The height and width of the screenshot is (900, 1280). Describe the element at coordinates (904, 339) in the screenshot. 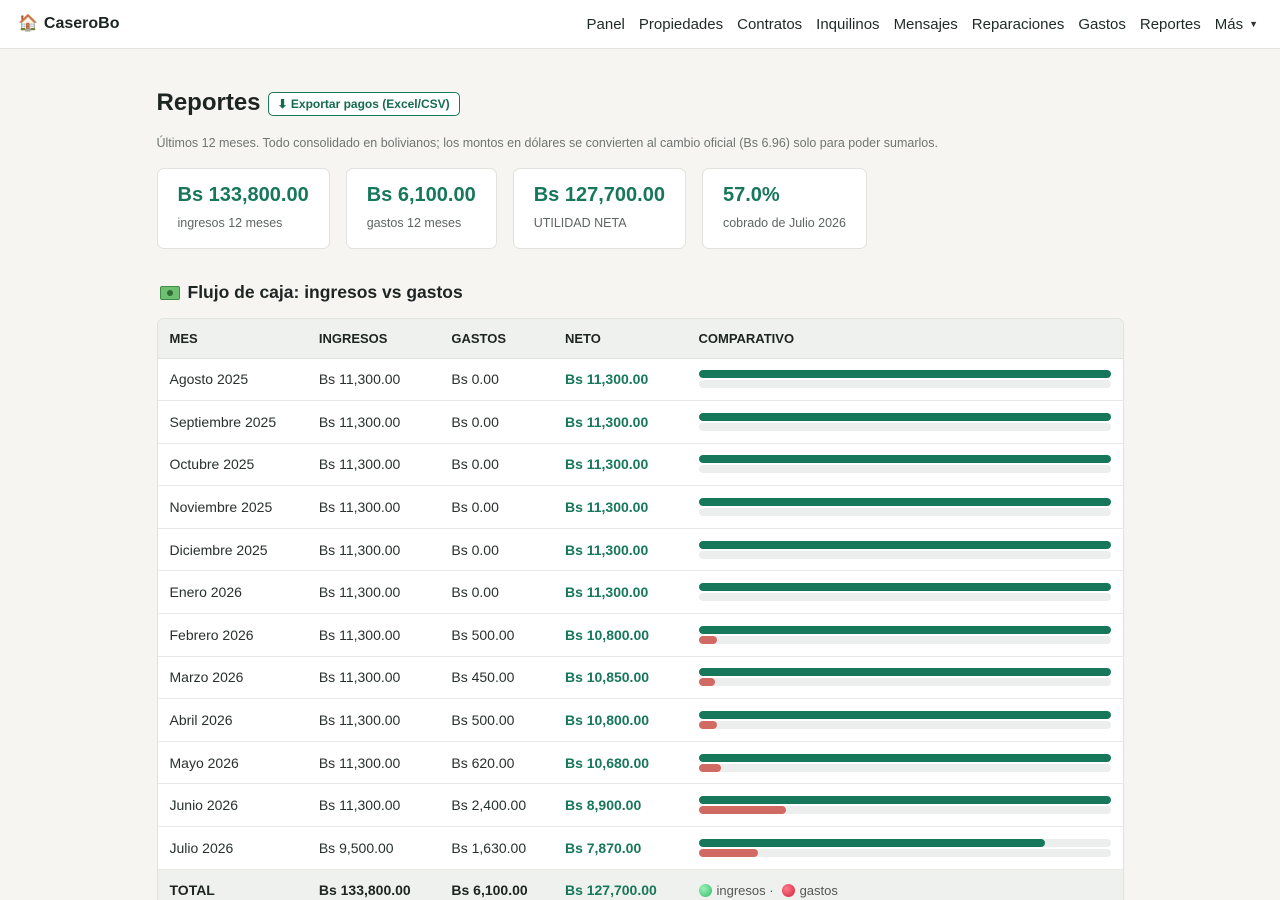

I see `header-comparativo: COMPARATIVO` at that location.